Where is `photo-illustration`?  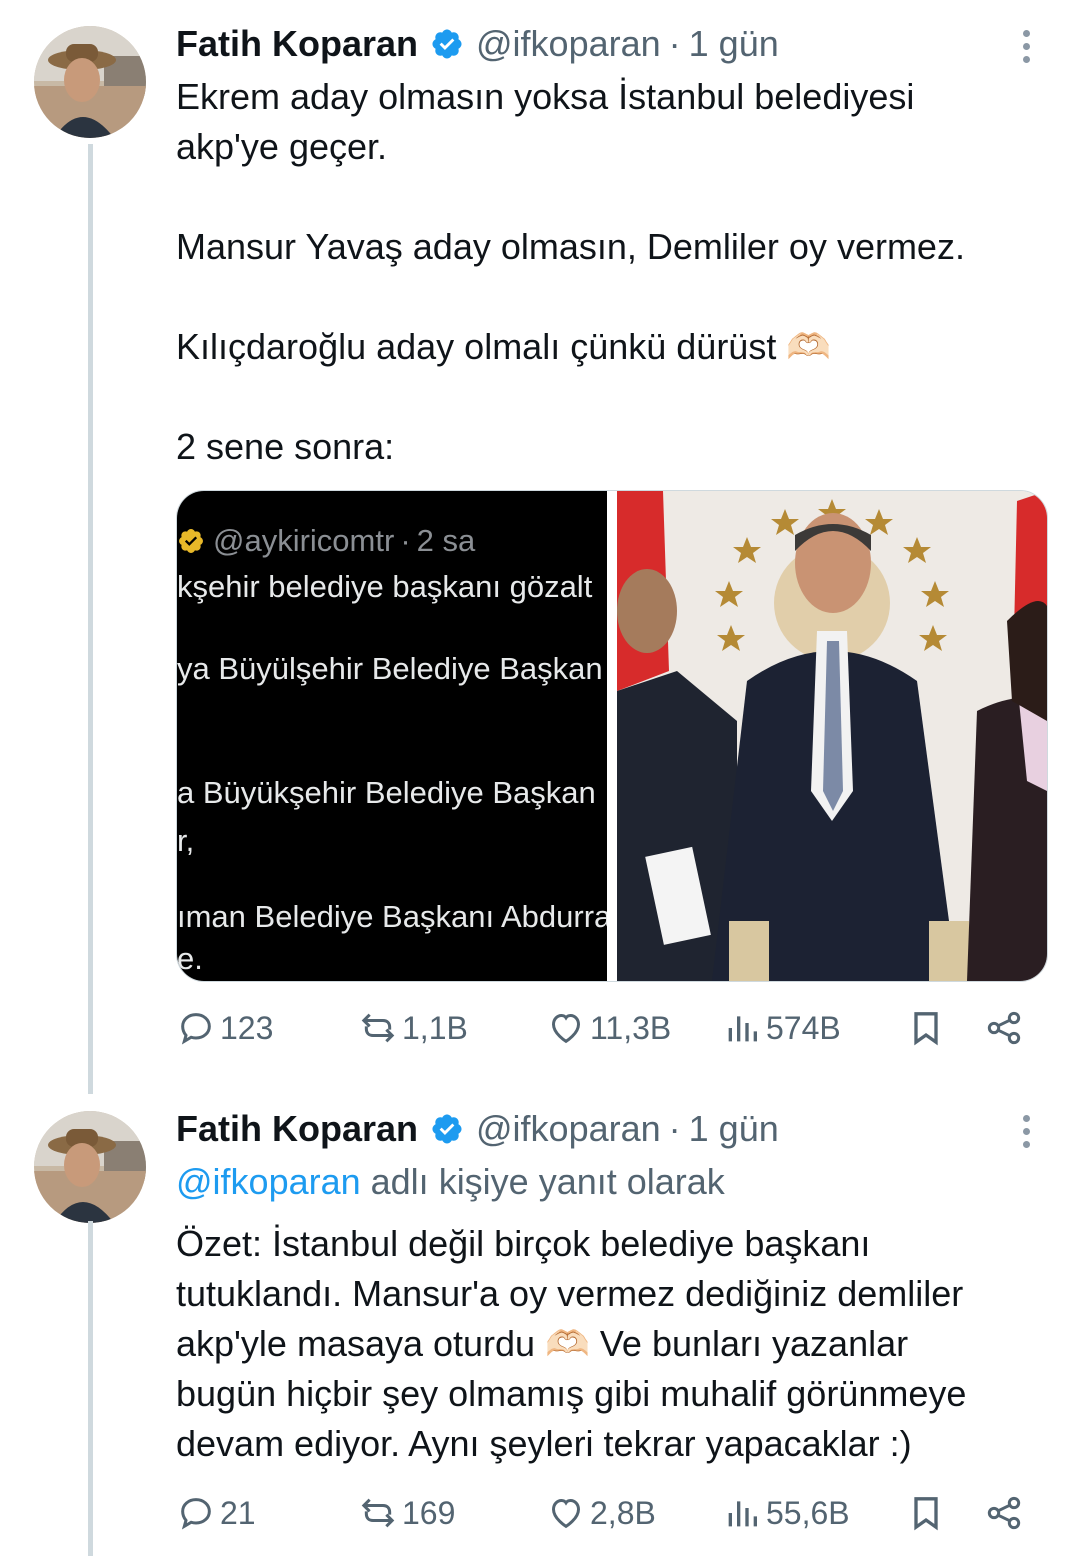 photo-illustration is located at coordinates (832, 736).